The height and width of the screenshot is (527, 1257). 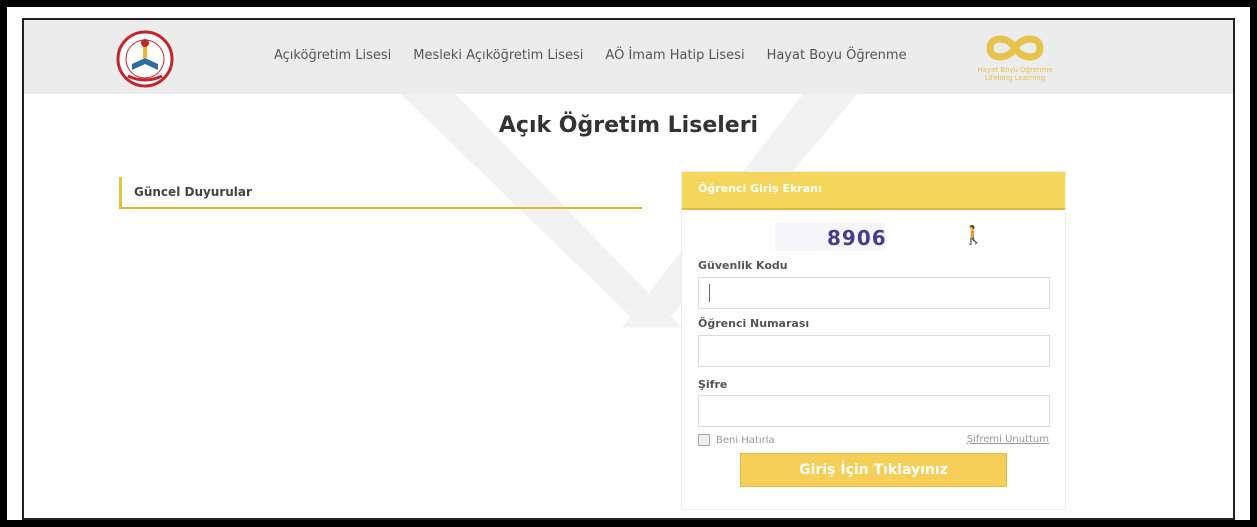 I want to click on nav-hayat-boyu-ogrenme: Hayat Boyu Öğrenme, so click(x=837, y=55).